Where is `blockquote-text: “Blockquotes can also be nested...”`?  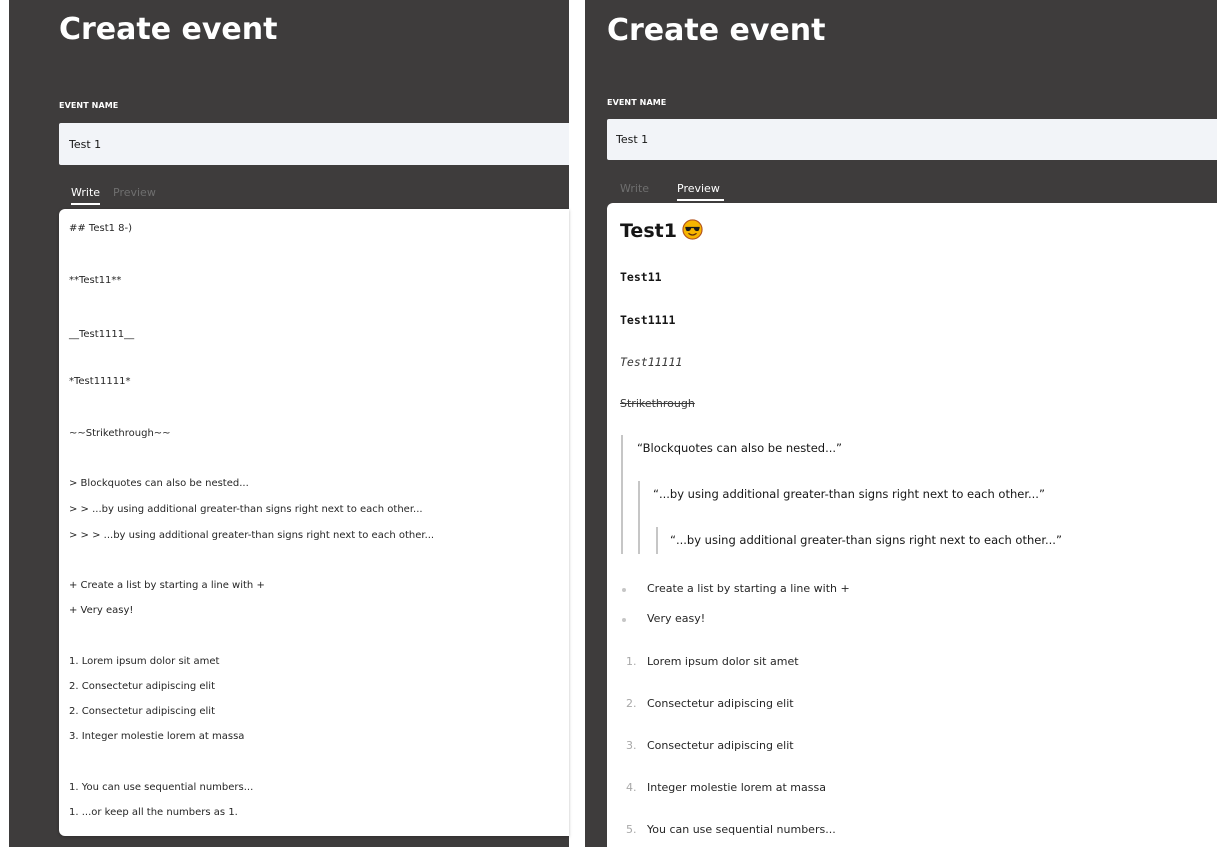 blockquote-text: “Blockquotes can also be nested...” is located at coordinates (739, 448).